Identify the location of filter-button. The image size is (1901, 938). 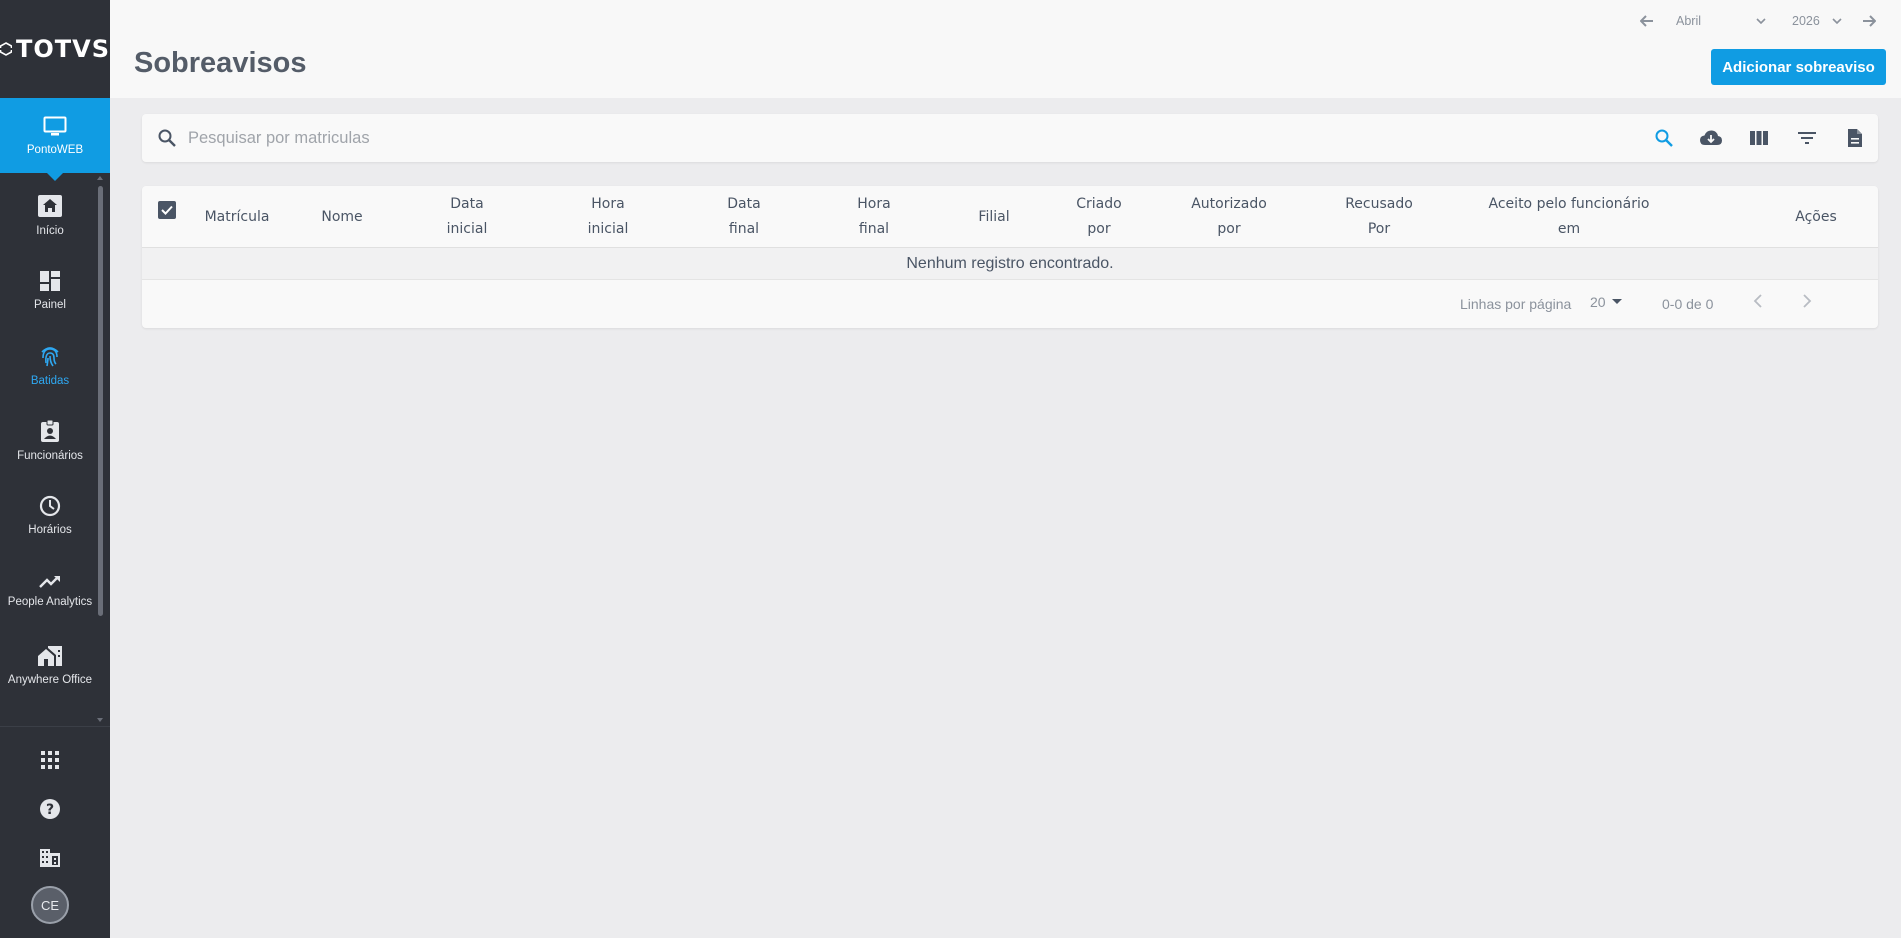
(1807, 138).